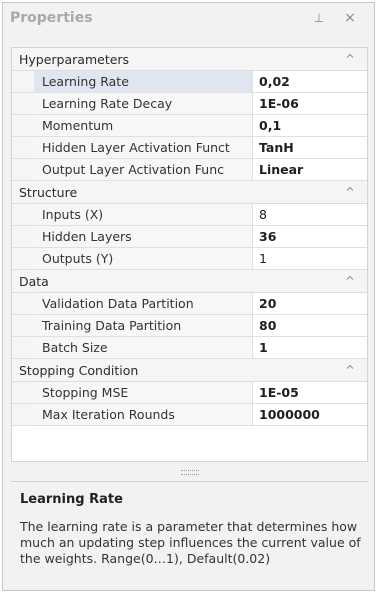  Describe the element at coordinates (143, 169) in the screenshot. I see `property-name: Output Layer Activation Func` at that location.